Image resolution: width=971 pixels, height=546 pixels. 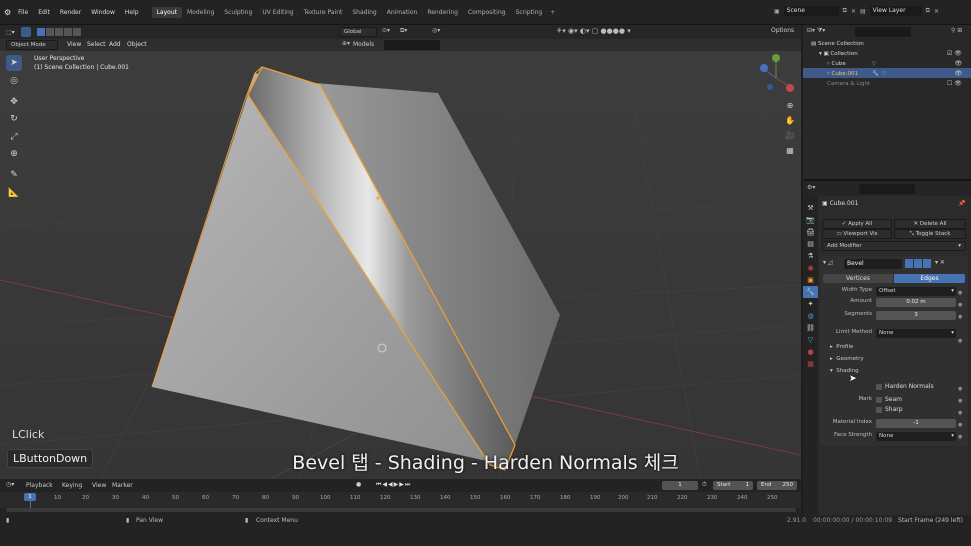 I want to click on tab-layout: Layout, so click(x=166, y=12).